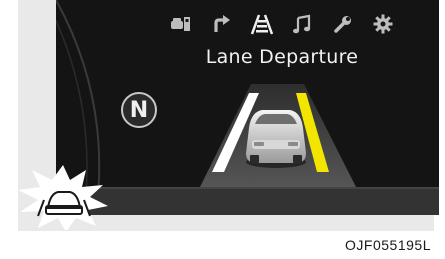 The width and height of the screenshot is (445, 259). I want to click on gear-letter: N, so click(139, 110).